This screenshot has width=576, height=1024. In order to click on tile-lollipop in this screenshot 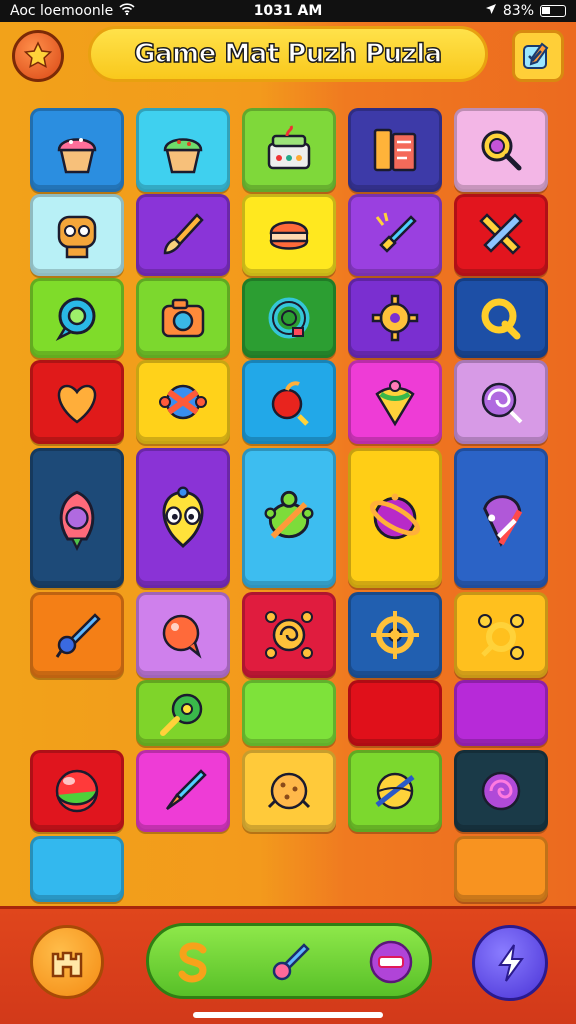, I will do `click(501, 402)`.